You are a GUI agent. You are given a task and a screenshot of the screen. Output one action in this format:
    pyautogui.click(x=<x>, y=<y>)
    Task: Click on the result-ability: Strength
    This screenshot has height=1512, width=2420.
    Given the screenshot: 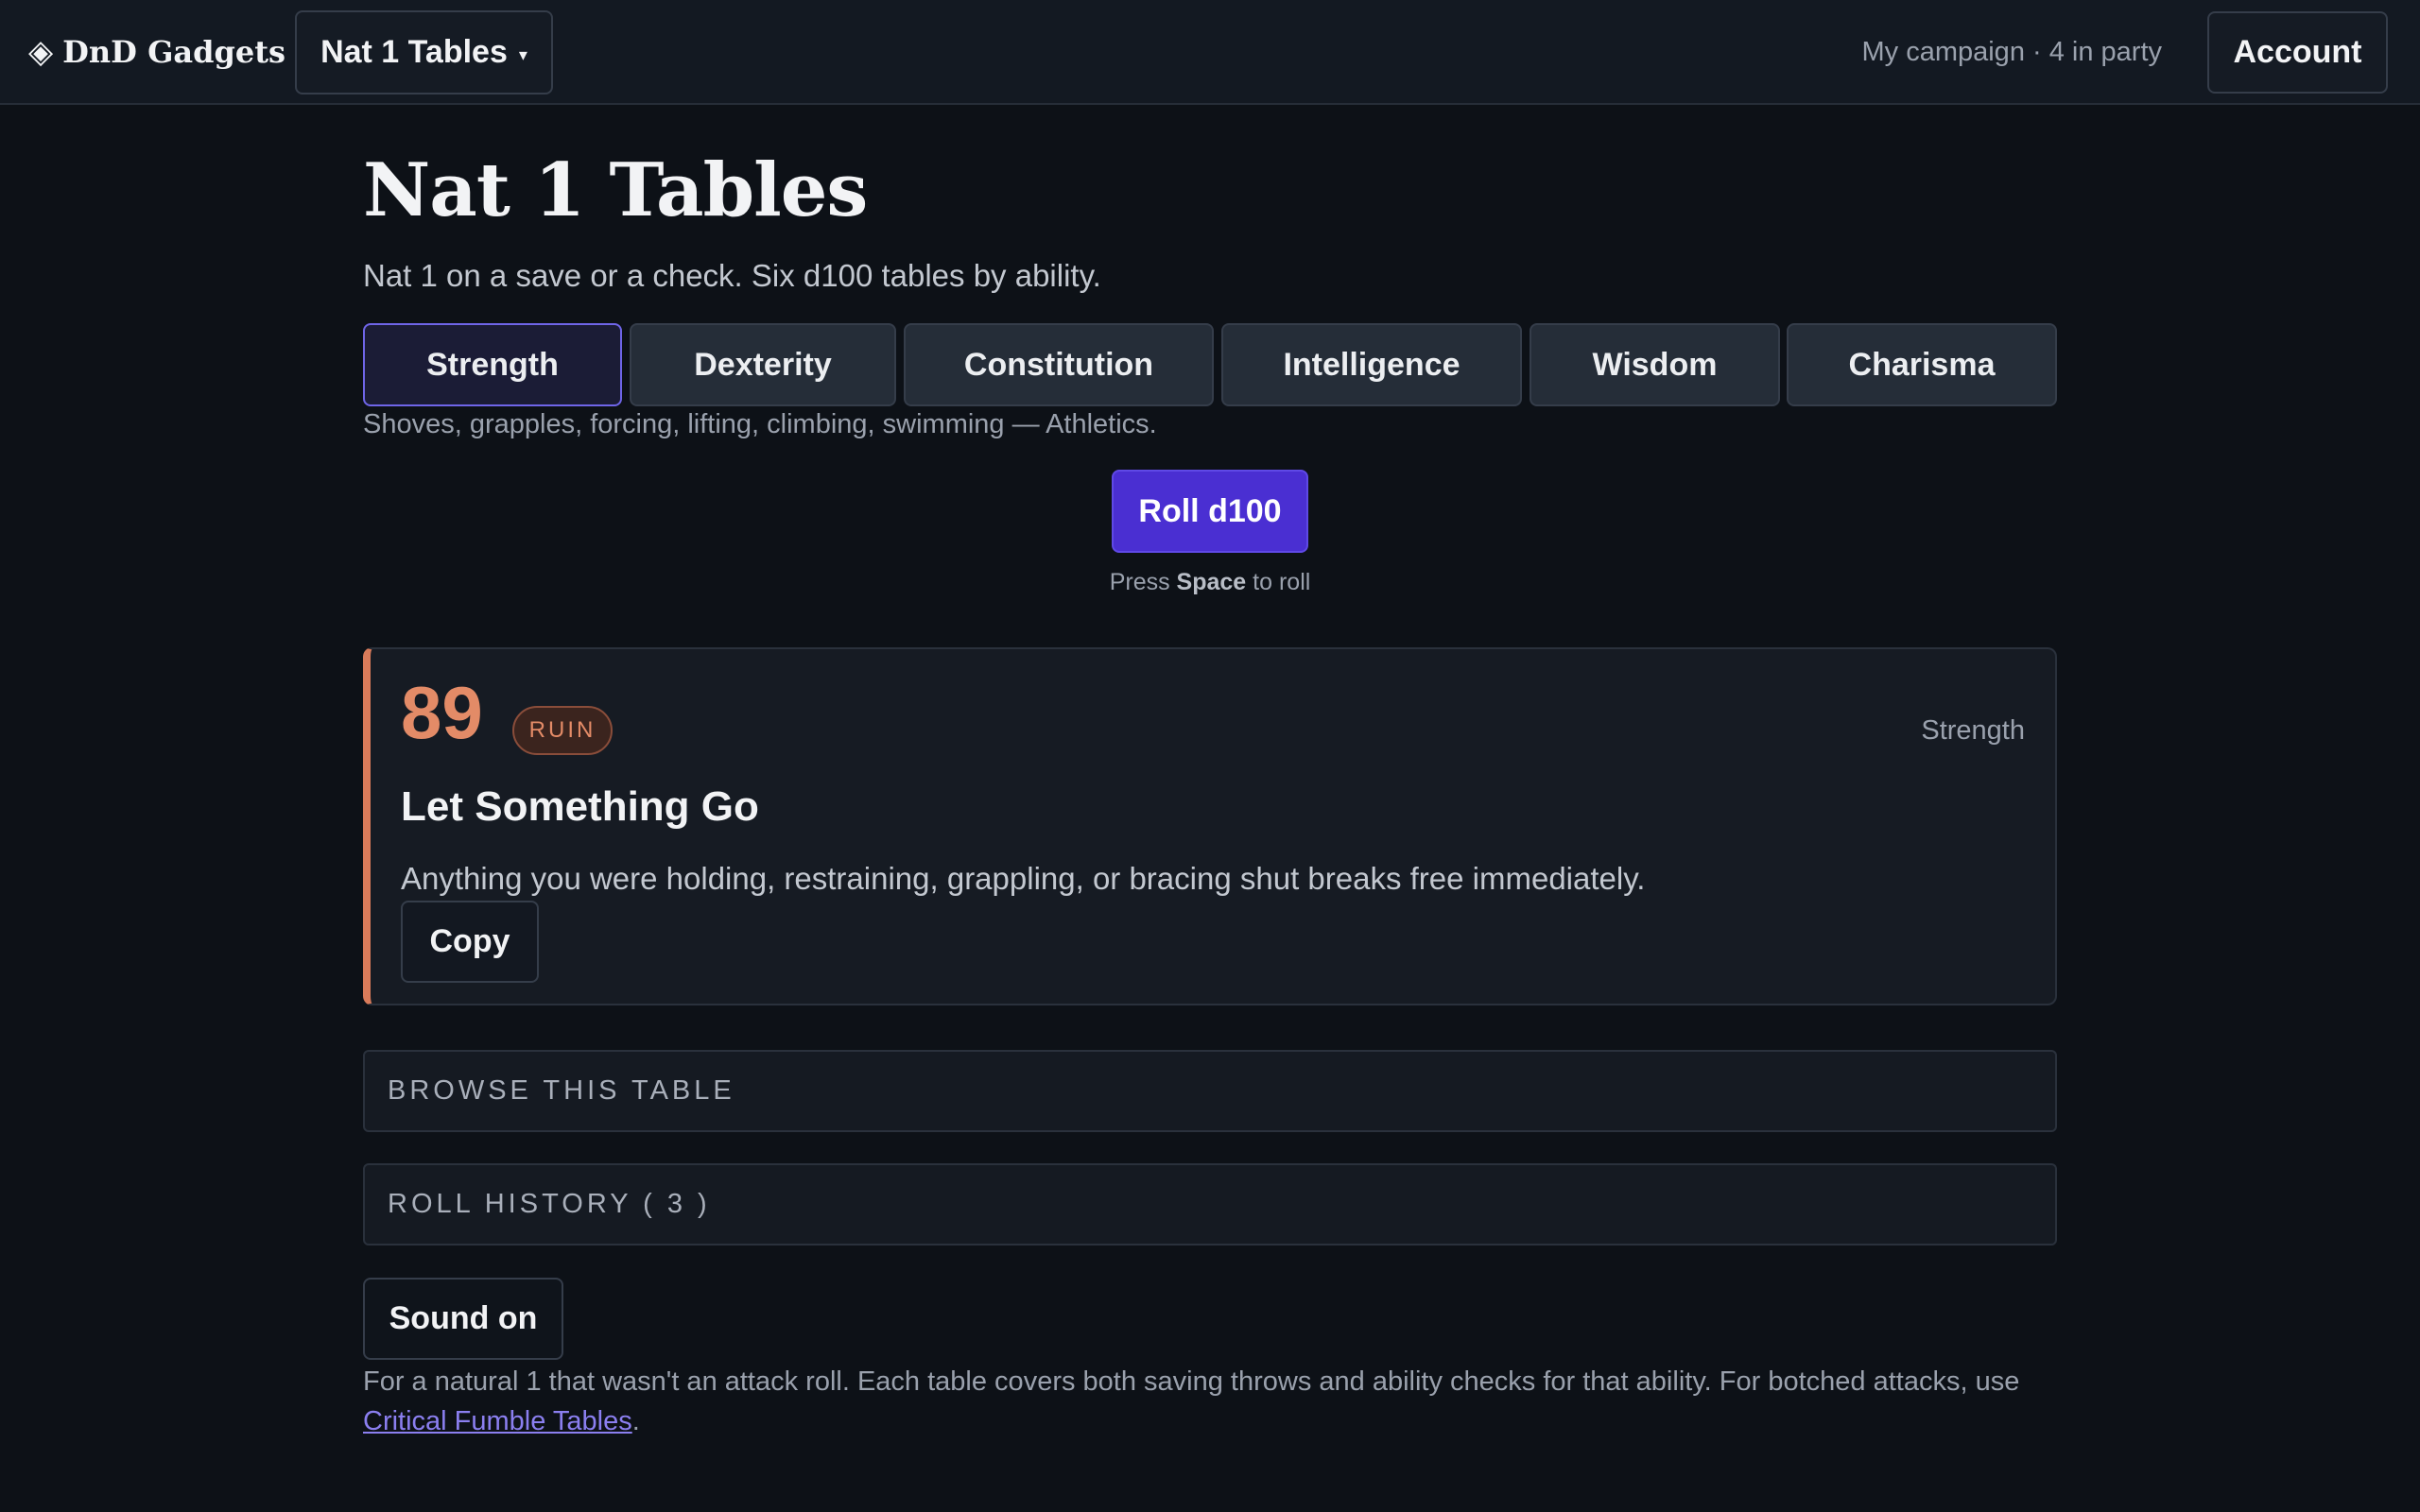 What is the action you would take?
    pyautogui.click(x=1973, y=730)
    